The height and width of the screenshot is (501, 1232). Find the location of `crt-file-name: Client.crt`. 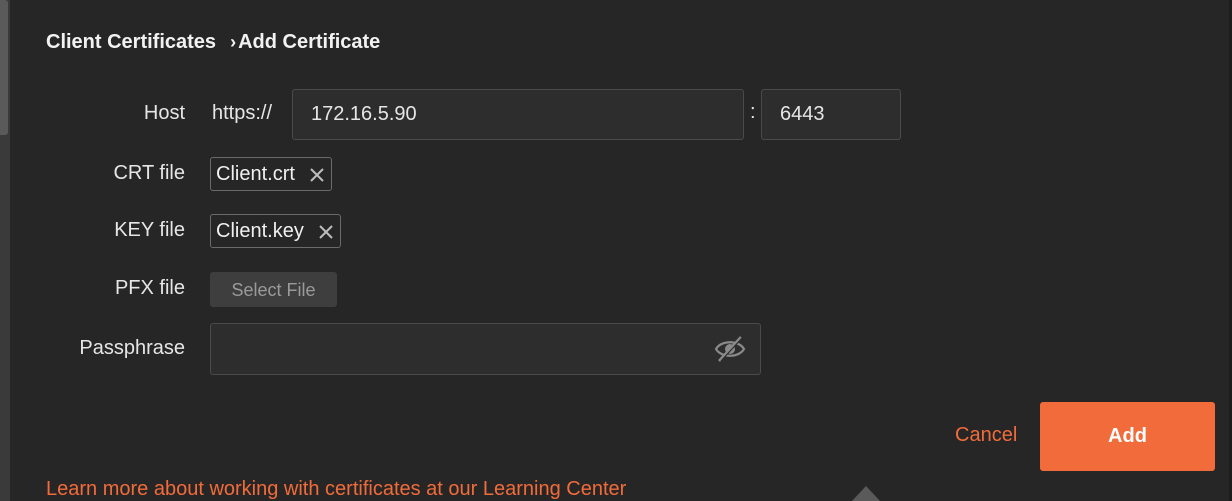

crt-file-name: Client.crt is located at coordinates (255, 173).